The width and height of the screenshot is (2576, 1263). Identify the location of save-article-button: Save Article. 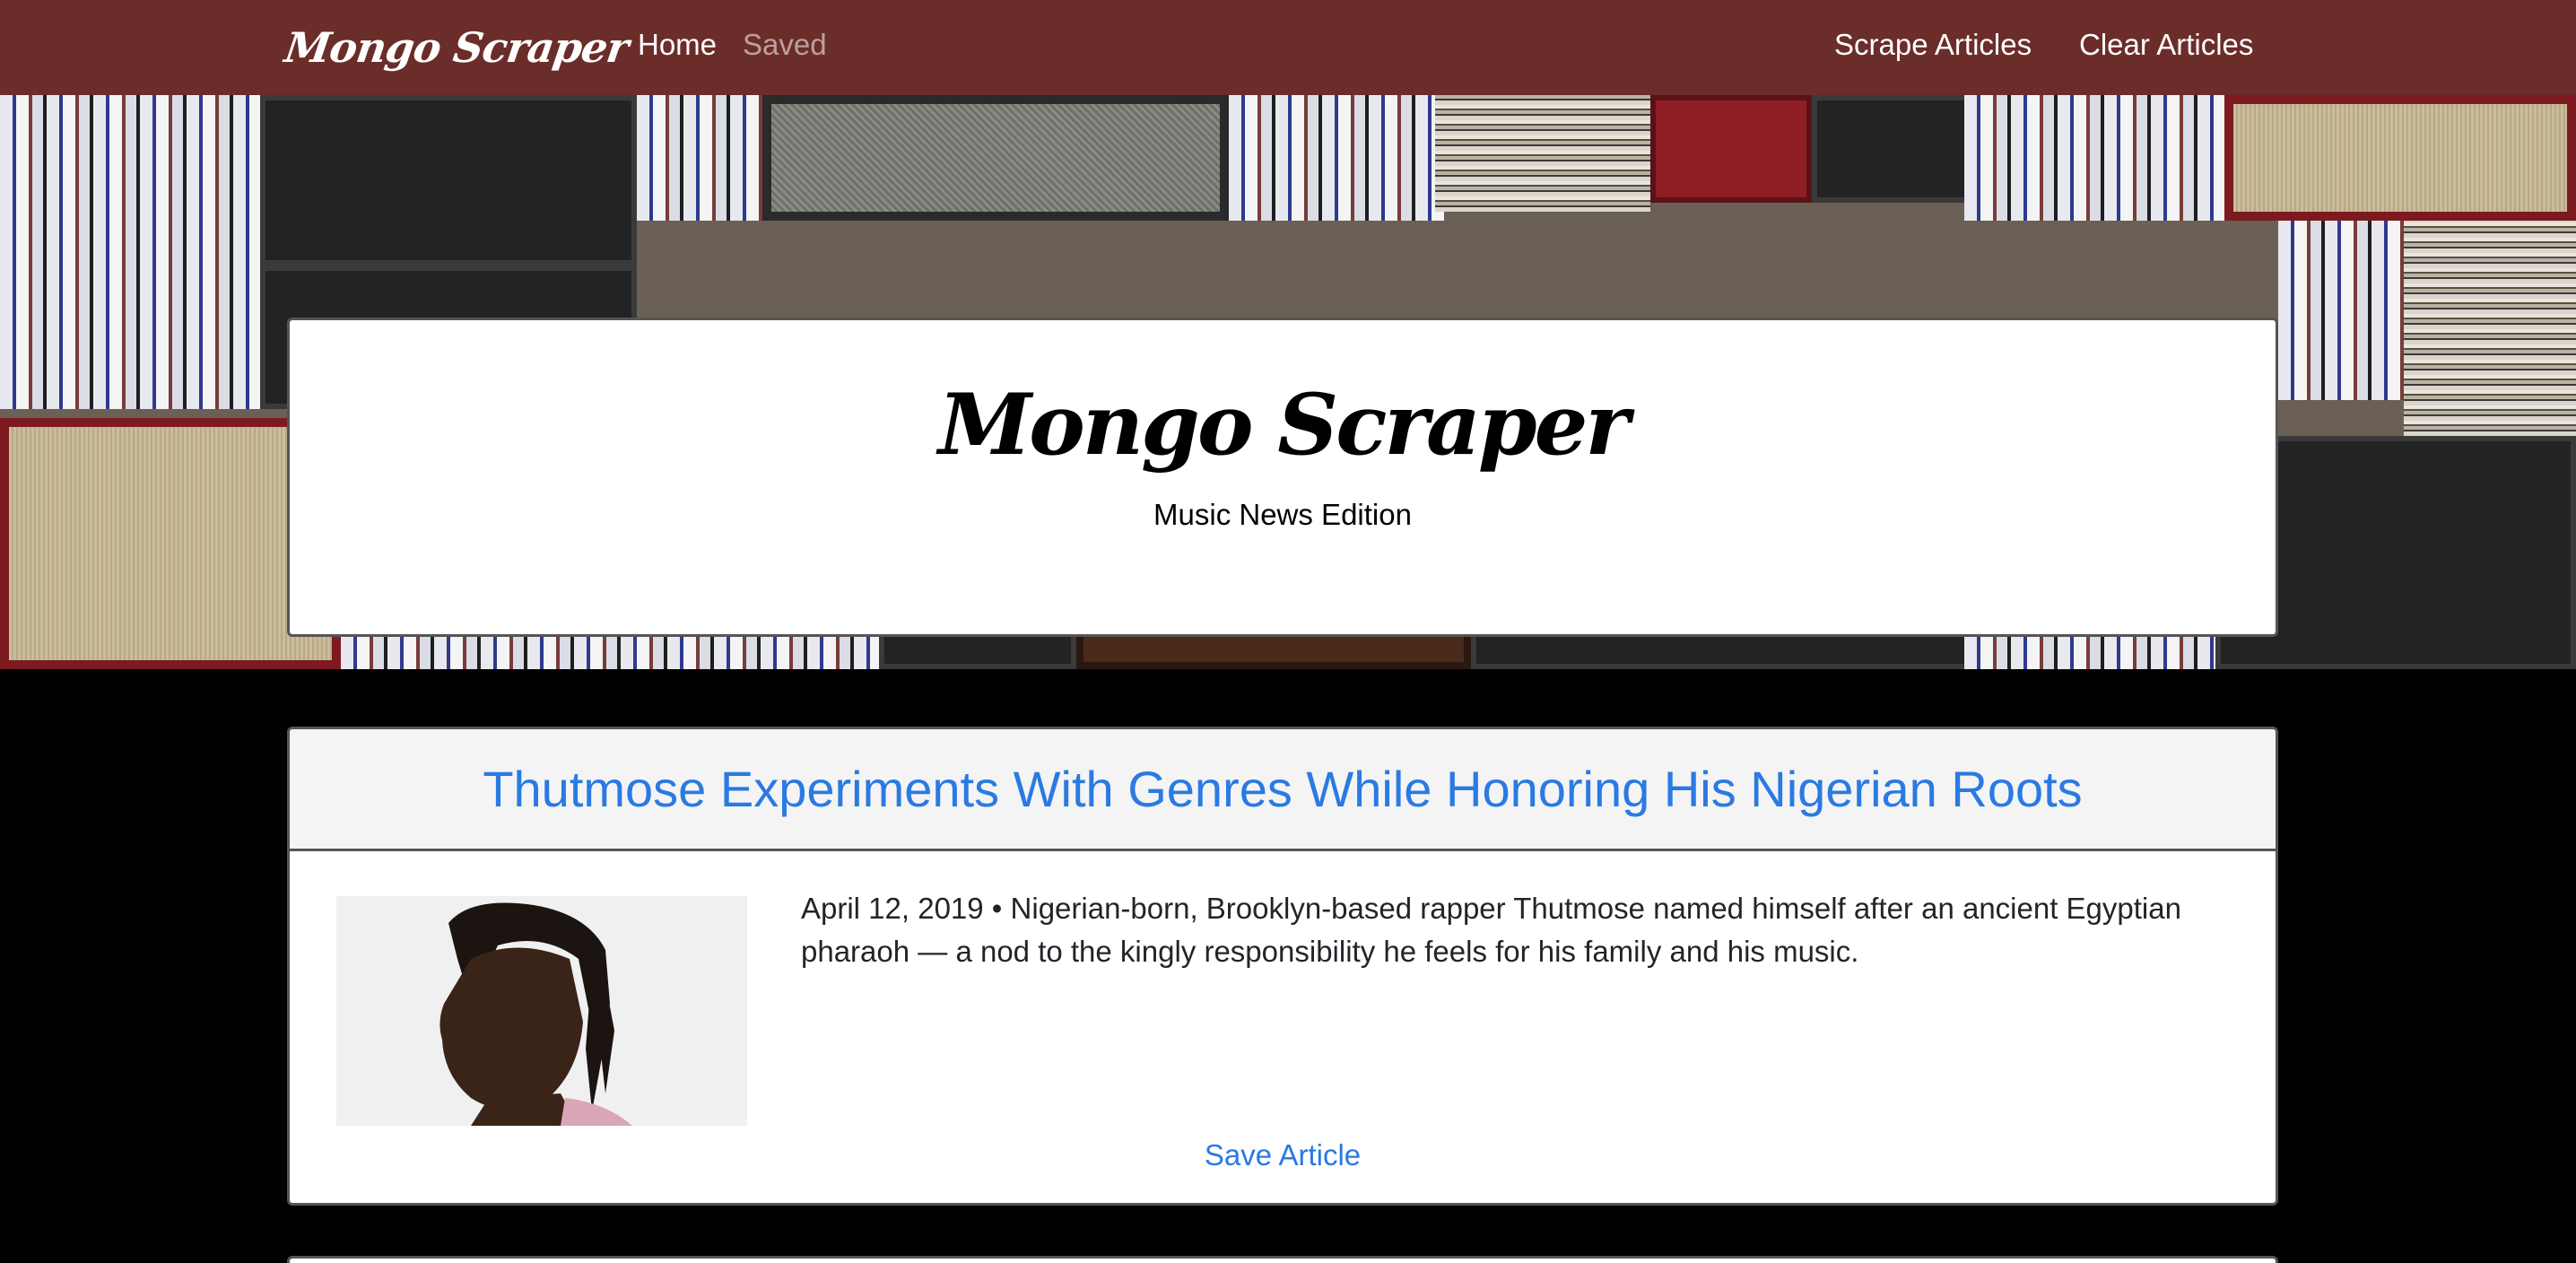
(1283, 1155).